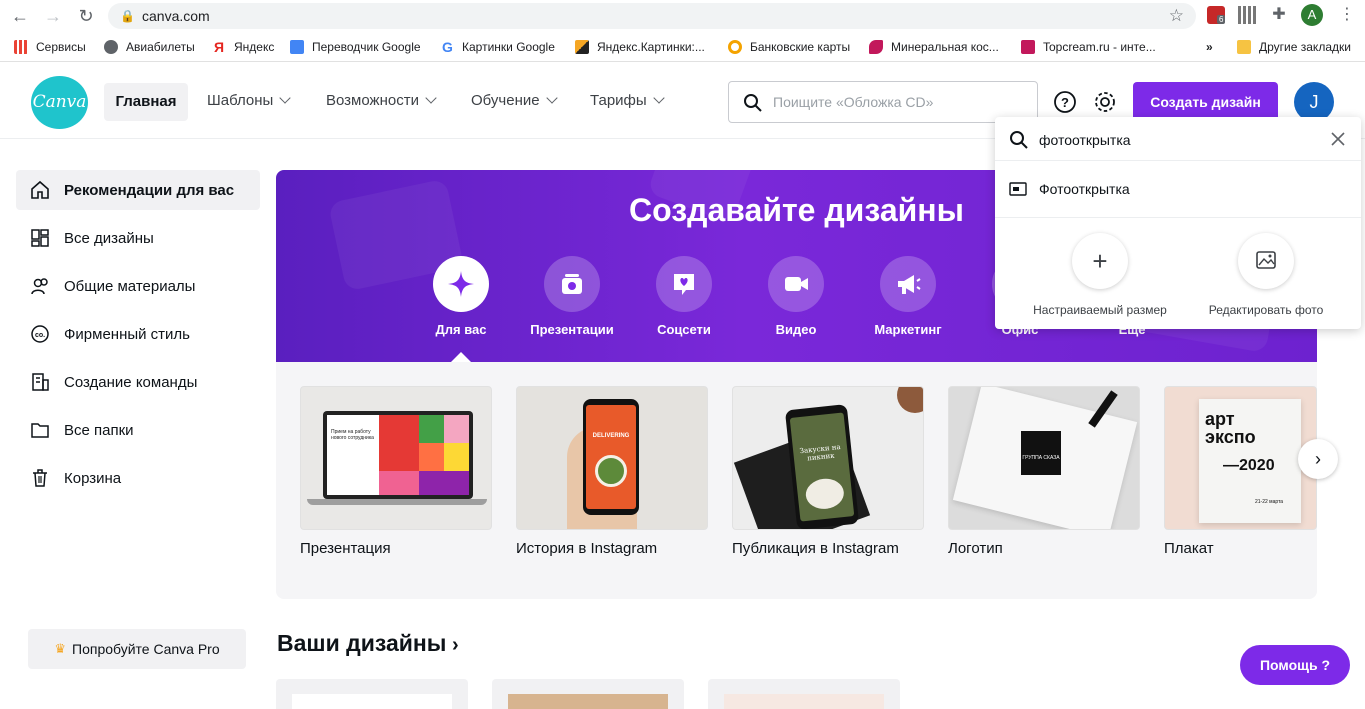 This screenshot has width=1365, height=709. I want to click on chevron-right-icon: ›, so click(1318, 459).